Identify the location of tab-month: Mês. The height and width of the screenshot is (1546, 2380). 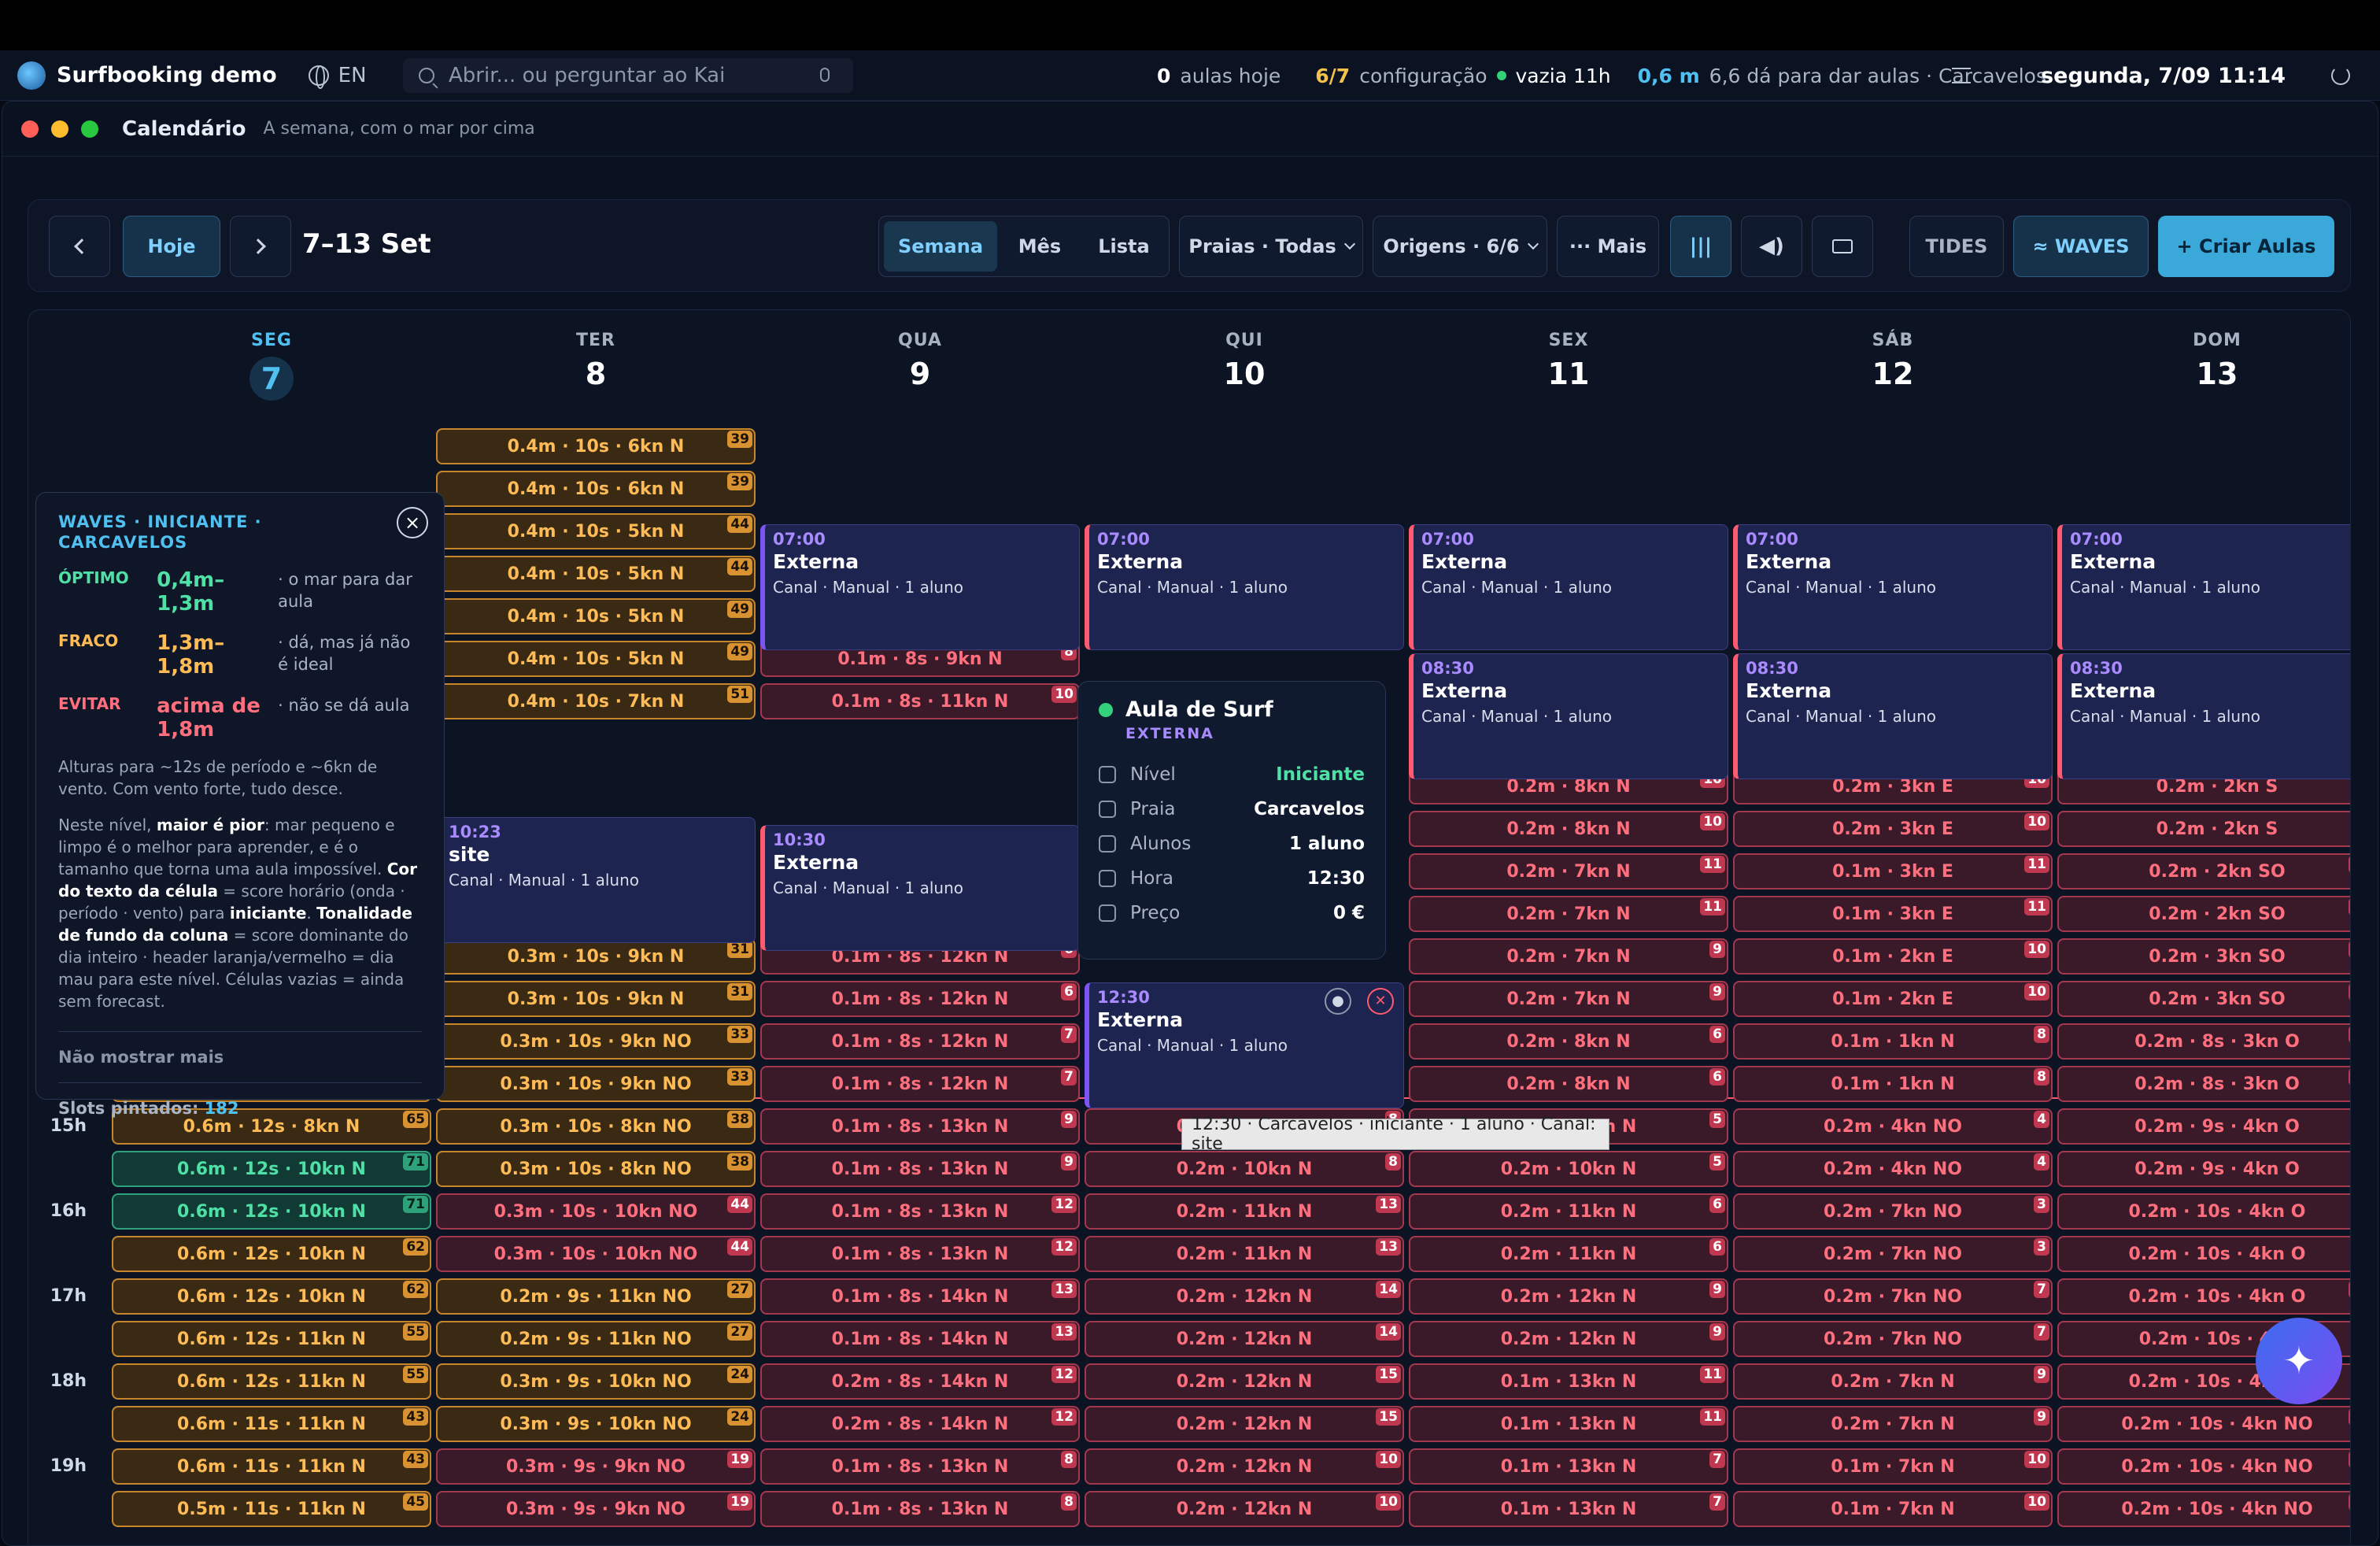
(1039, 247).